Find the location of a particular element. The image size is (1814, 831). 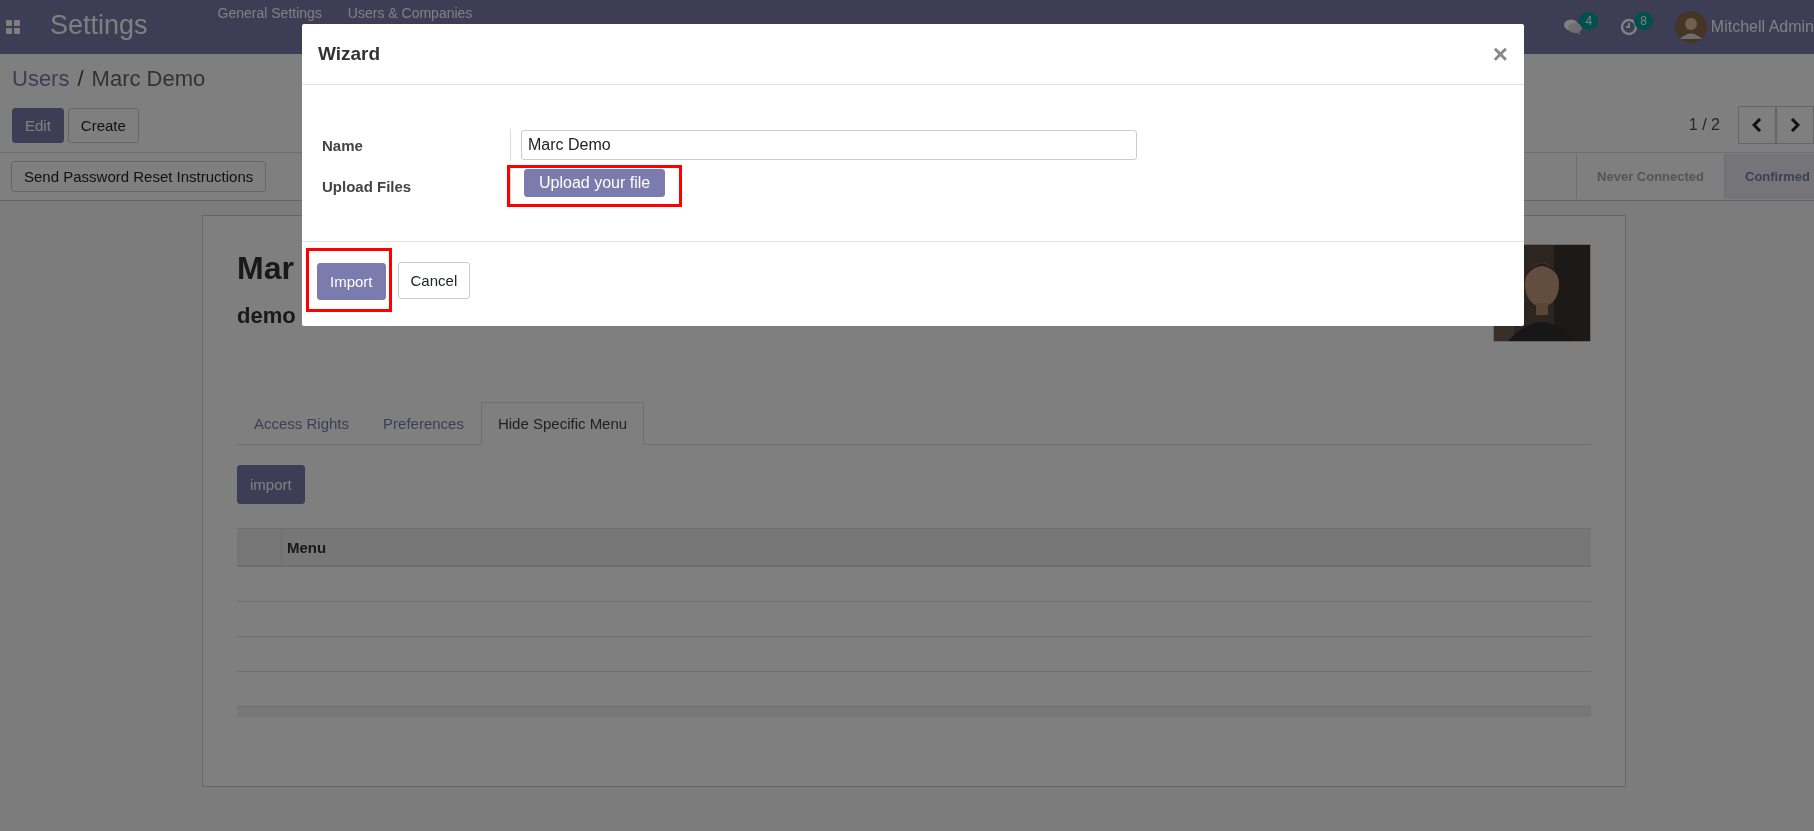

avatar-icon is located at coordinates (1690, 27).